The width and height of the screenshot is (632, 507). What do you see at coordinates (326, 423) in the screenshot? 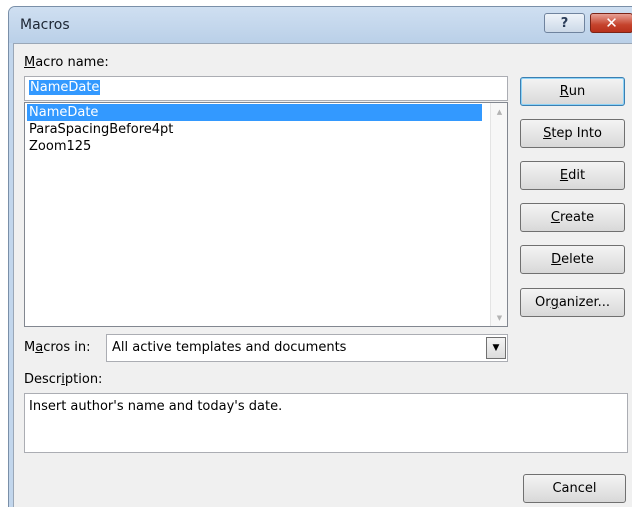
I see `description-box: Insert author's name and today's date.` at bounding box center [326, 423].